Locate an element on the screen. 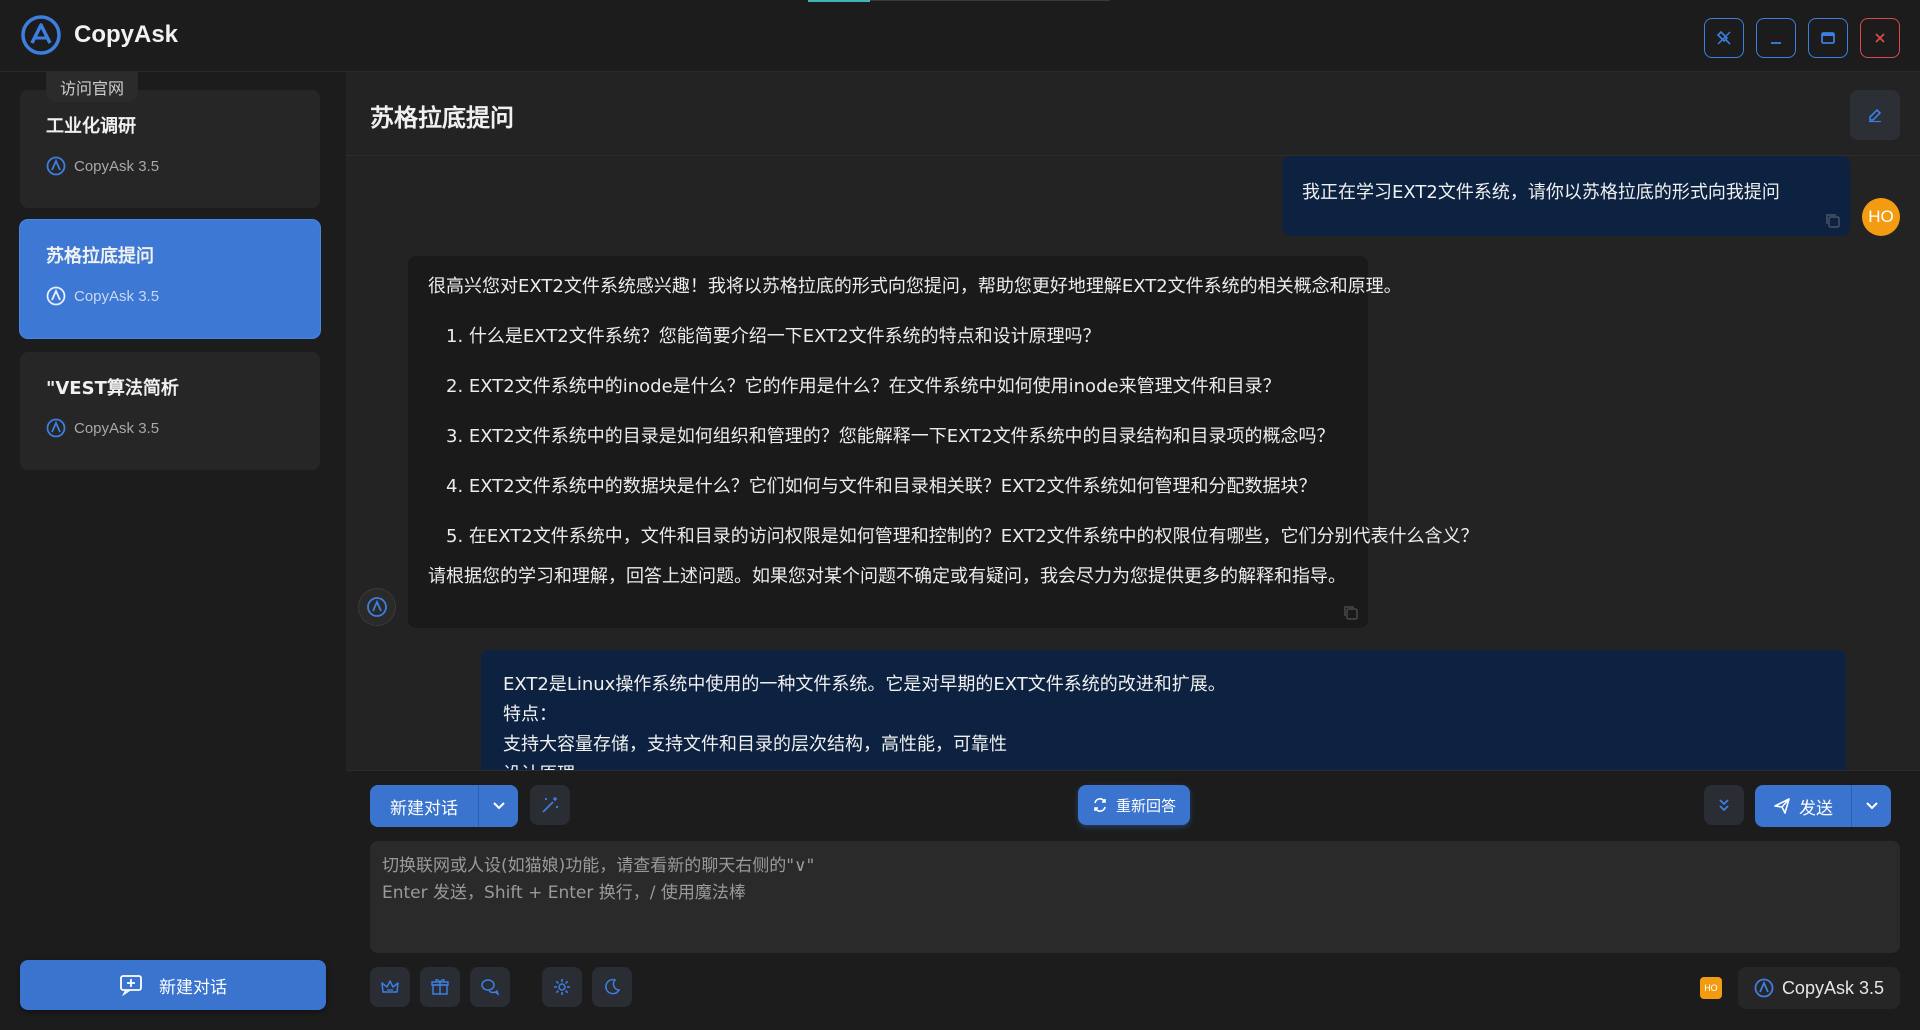  brand: CopyAsk is located at coordinates (99, 35).